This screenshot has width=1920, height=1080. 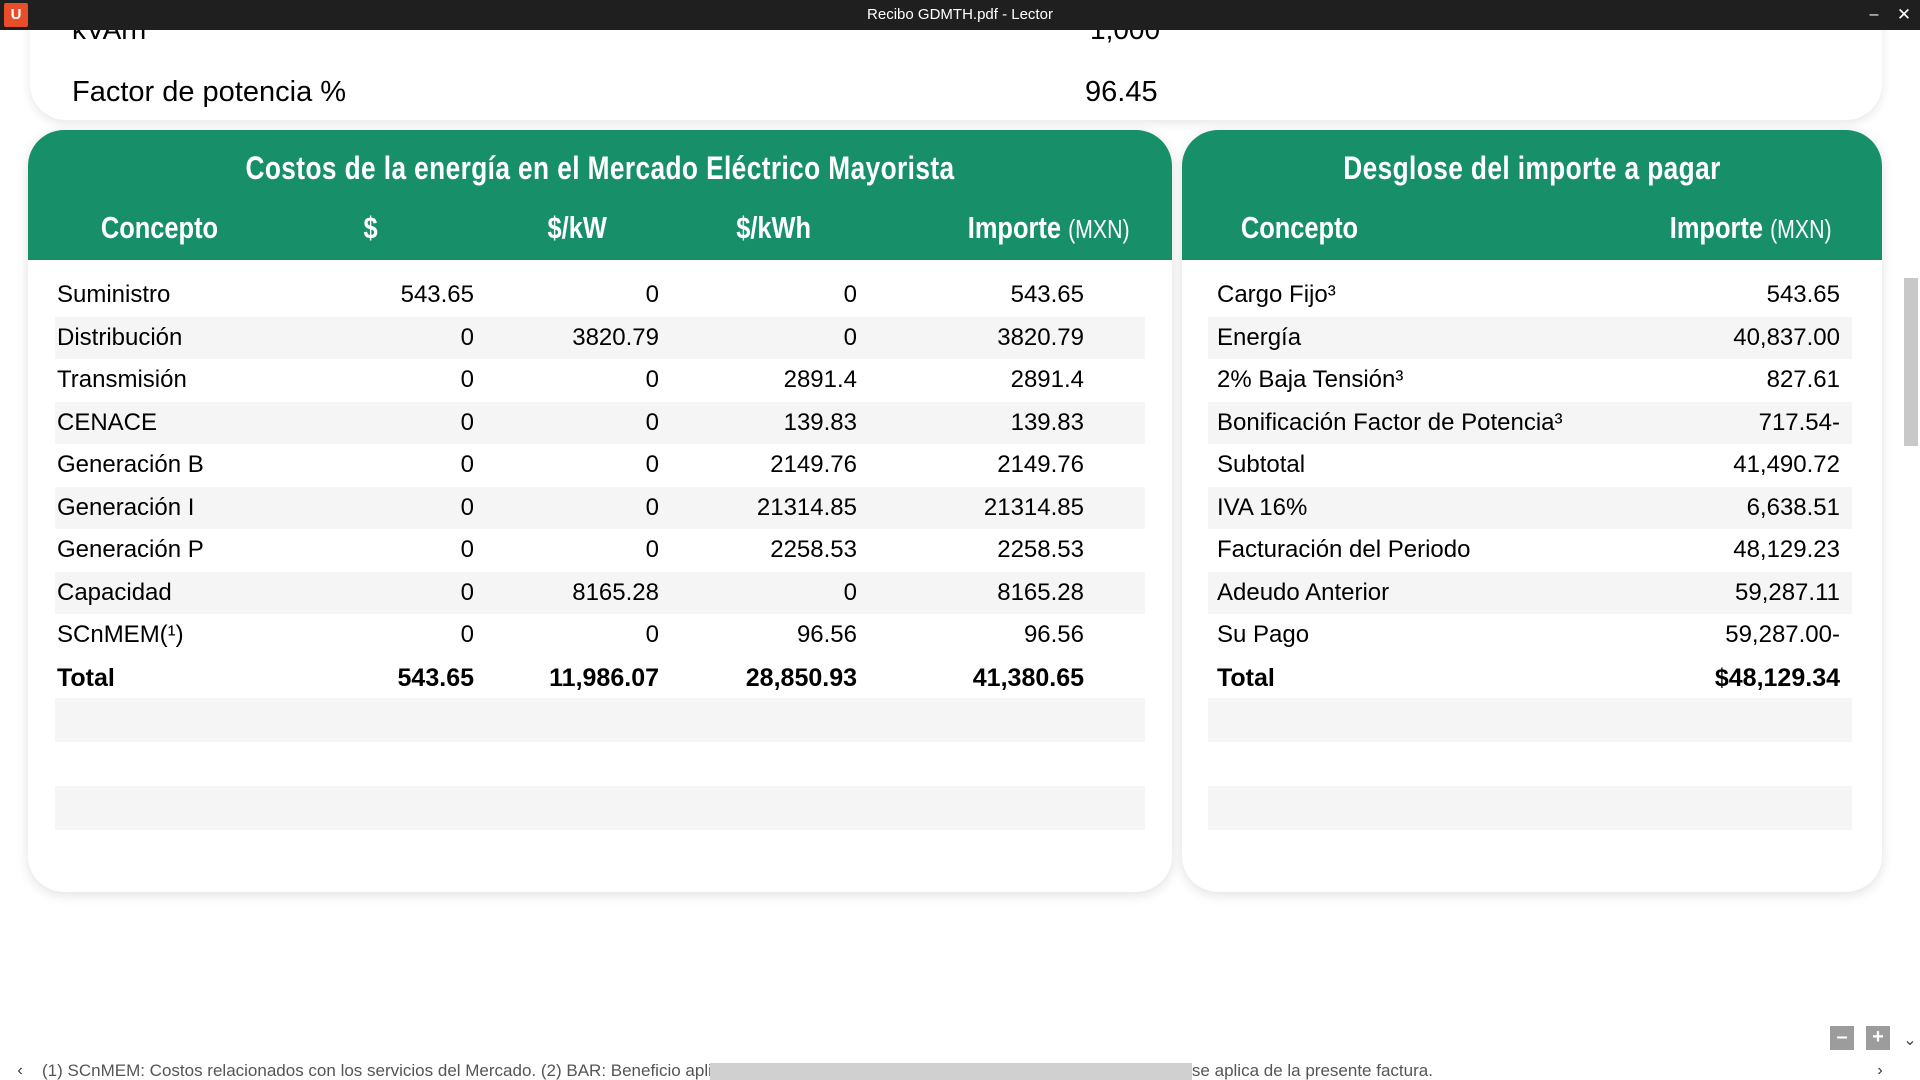 I want to click on table-row: Facturación del Periodo 48,129.23, so click(x=1532, y=550).